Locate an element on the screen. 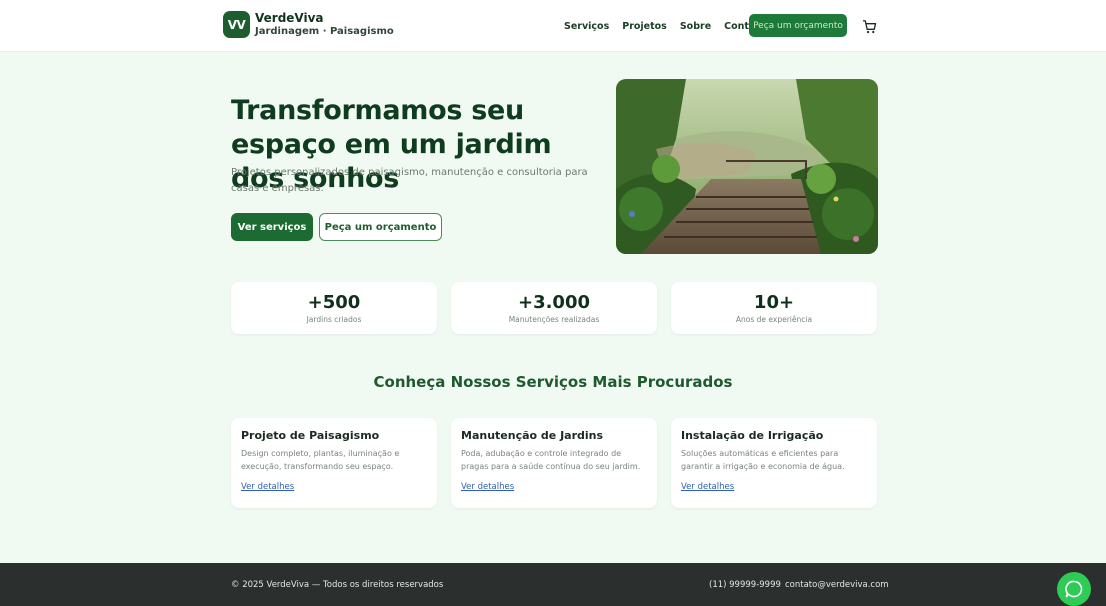  stat-label: Manutenções realizadas is located at coordinates (554, 319).